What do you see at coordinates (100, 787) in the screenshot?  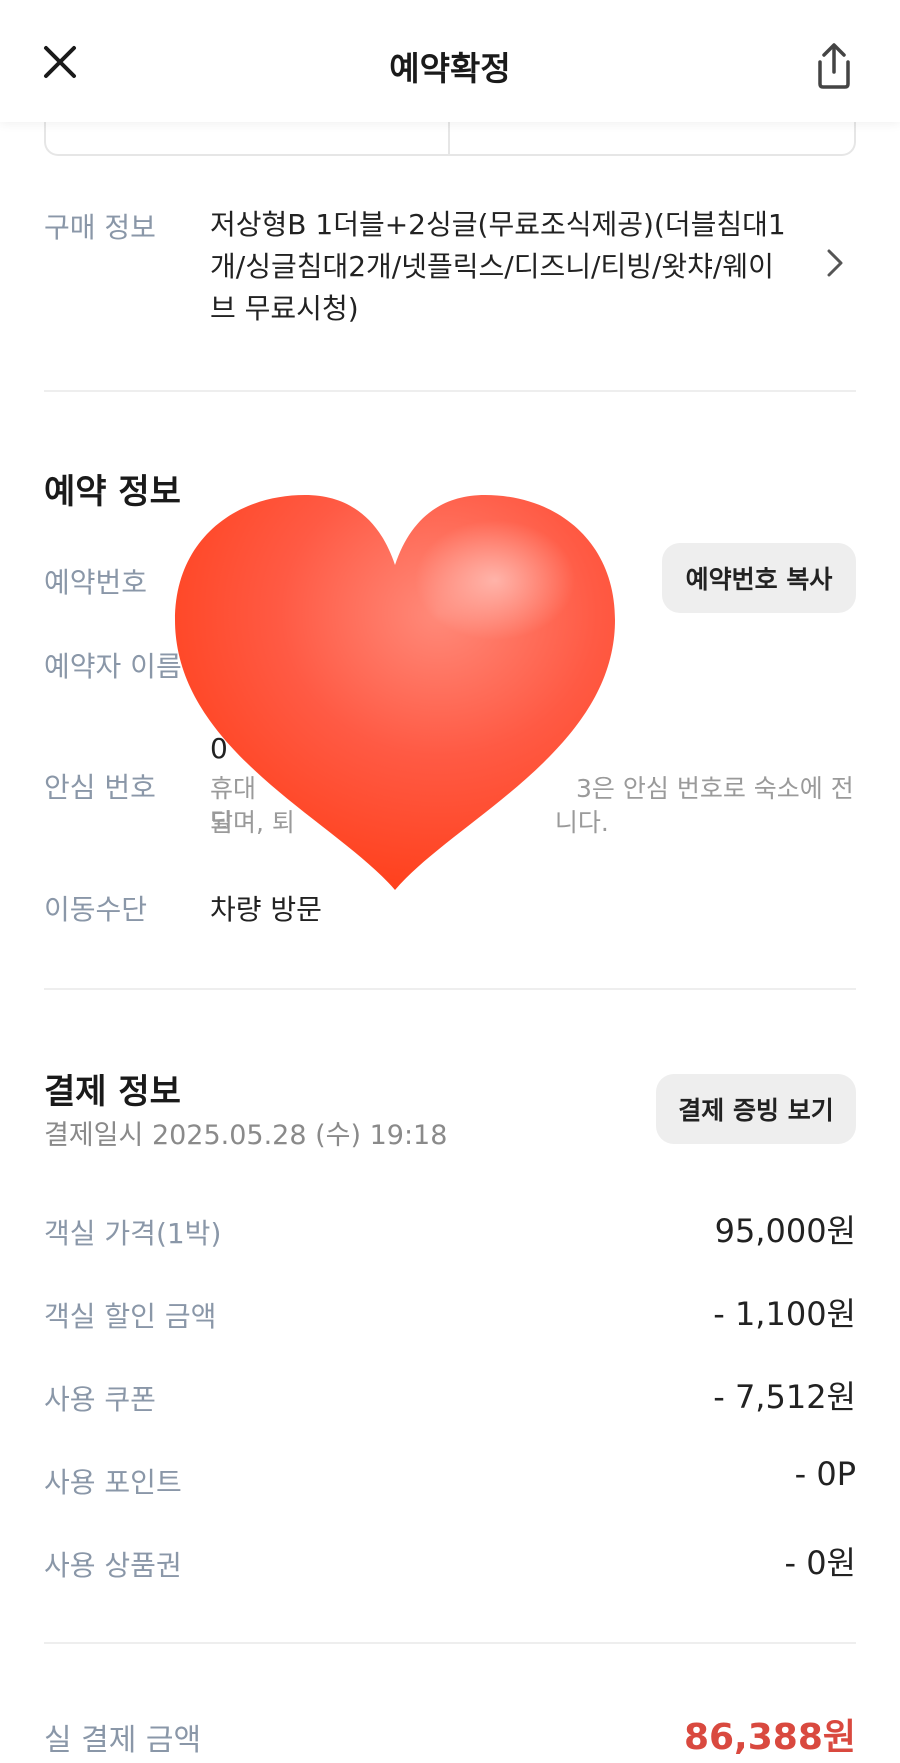 I see `safe-number-label: 안심 번호` at bounding box center [100, 787].